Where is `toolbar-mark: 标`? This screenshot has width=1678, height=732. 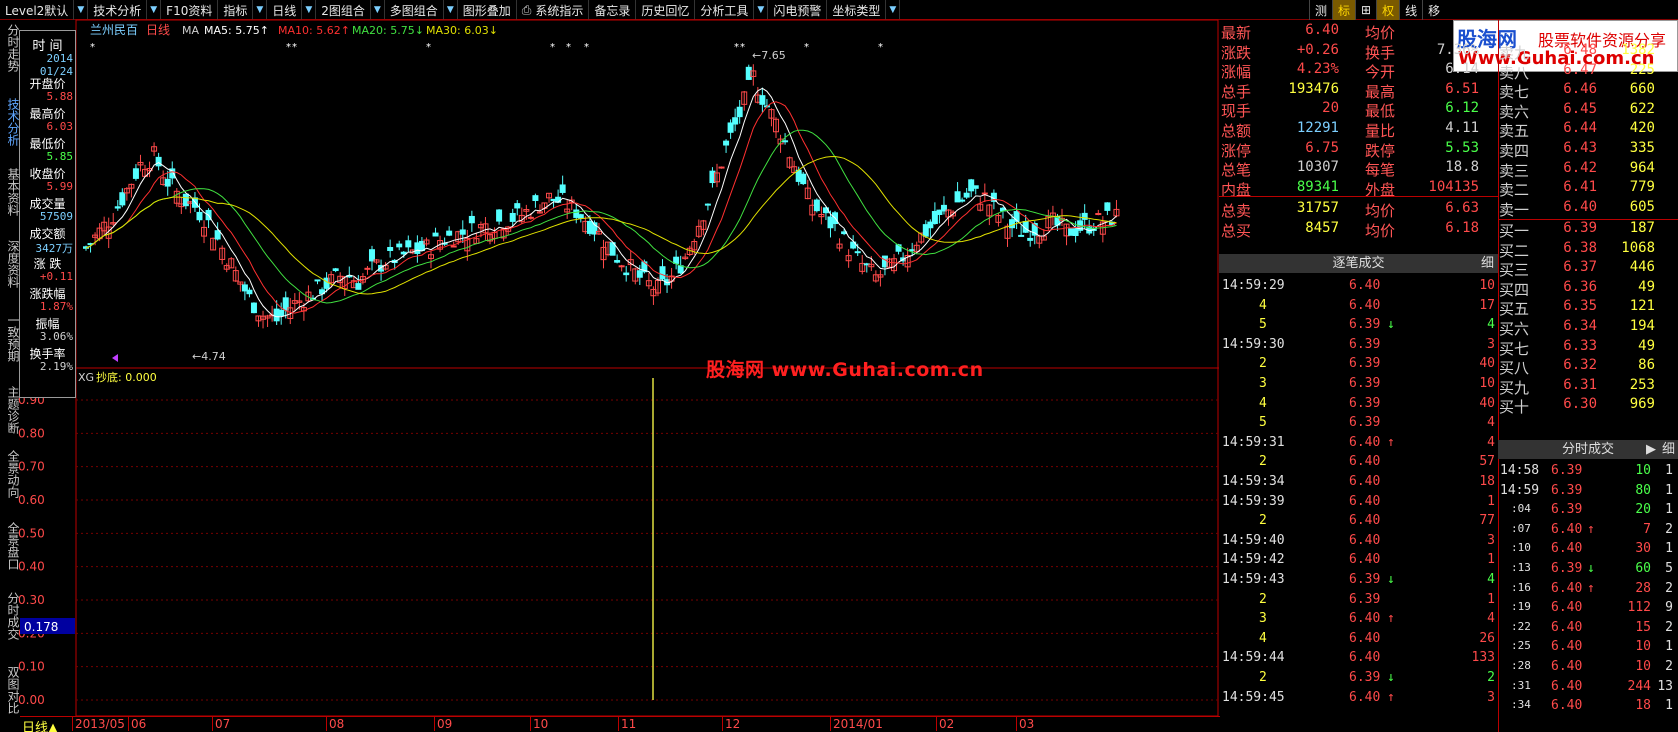 toolbar-mark: 标 is located at coordinates (1344, 10).